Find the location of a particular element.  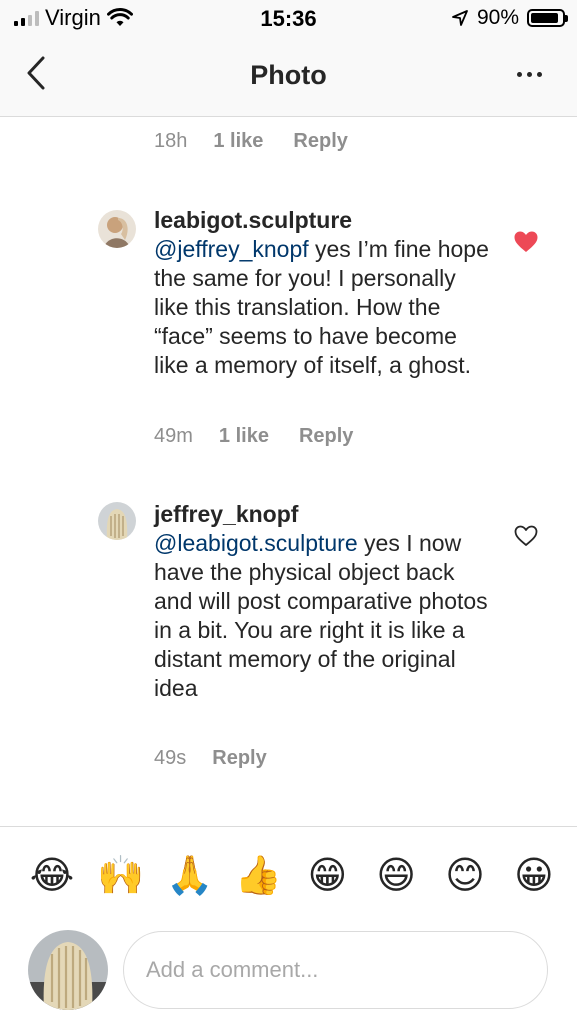

page-title: Photo is located at coordinates (288, 75).